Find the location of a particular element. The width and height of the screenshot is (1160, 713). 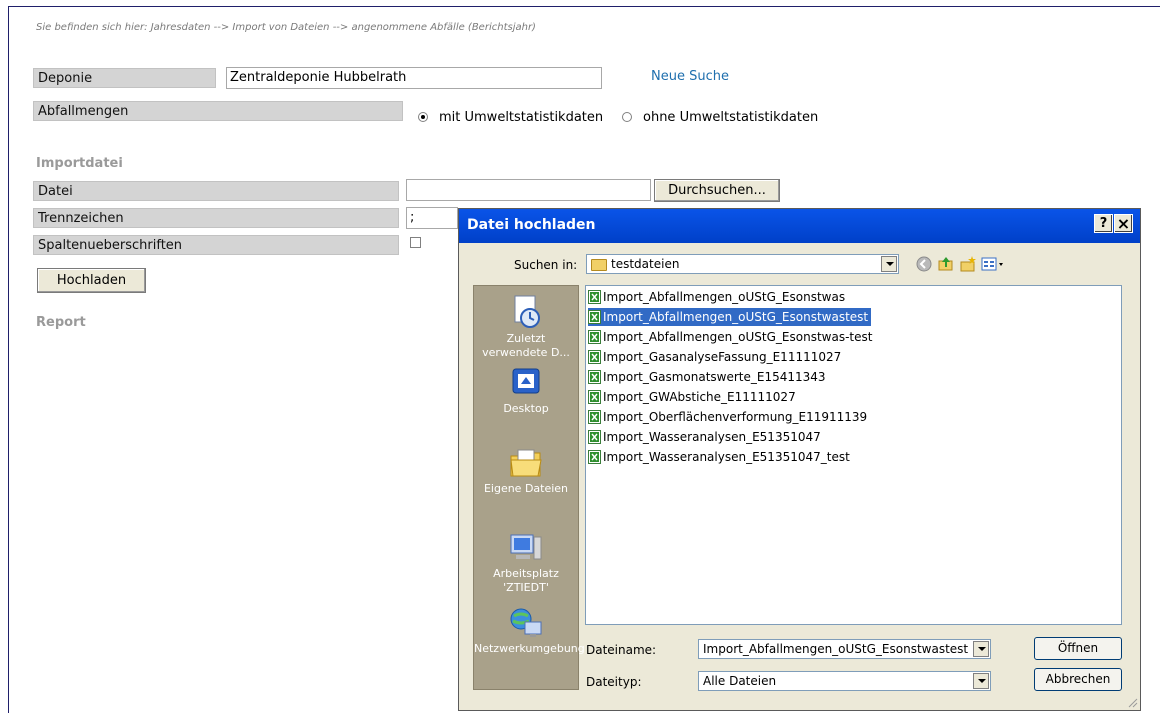

spaltenueberschriften-checkbox is located at coordinates (415, 242).